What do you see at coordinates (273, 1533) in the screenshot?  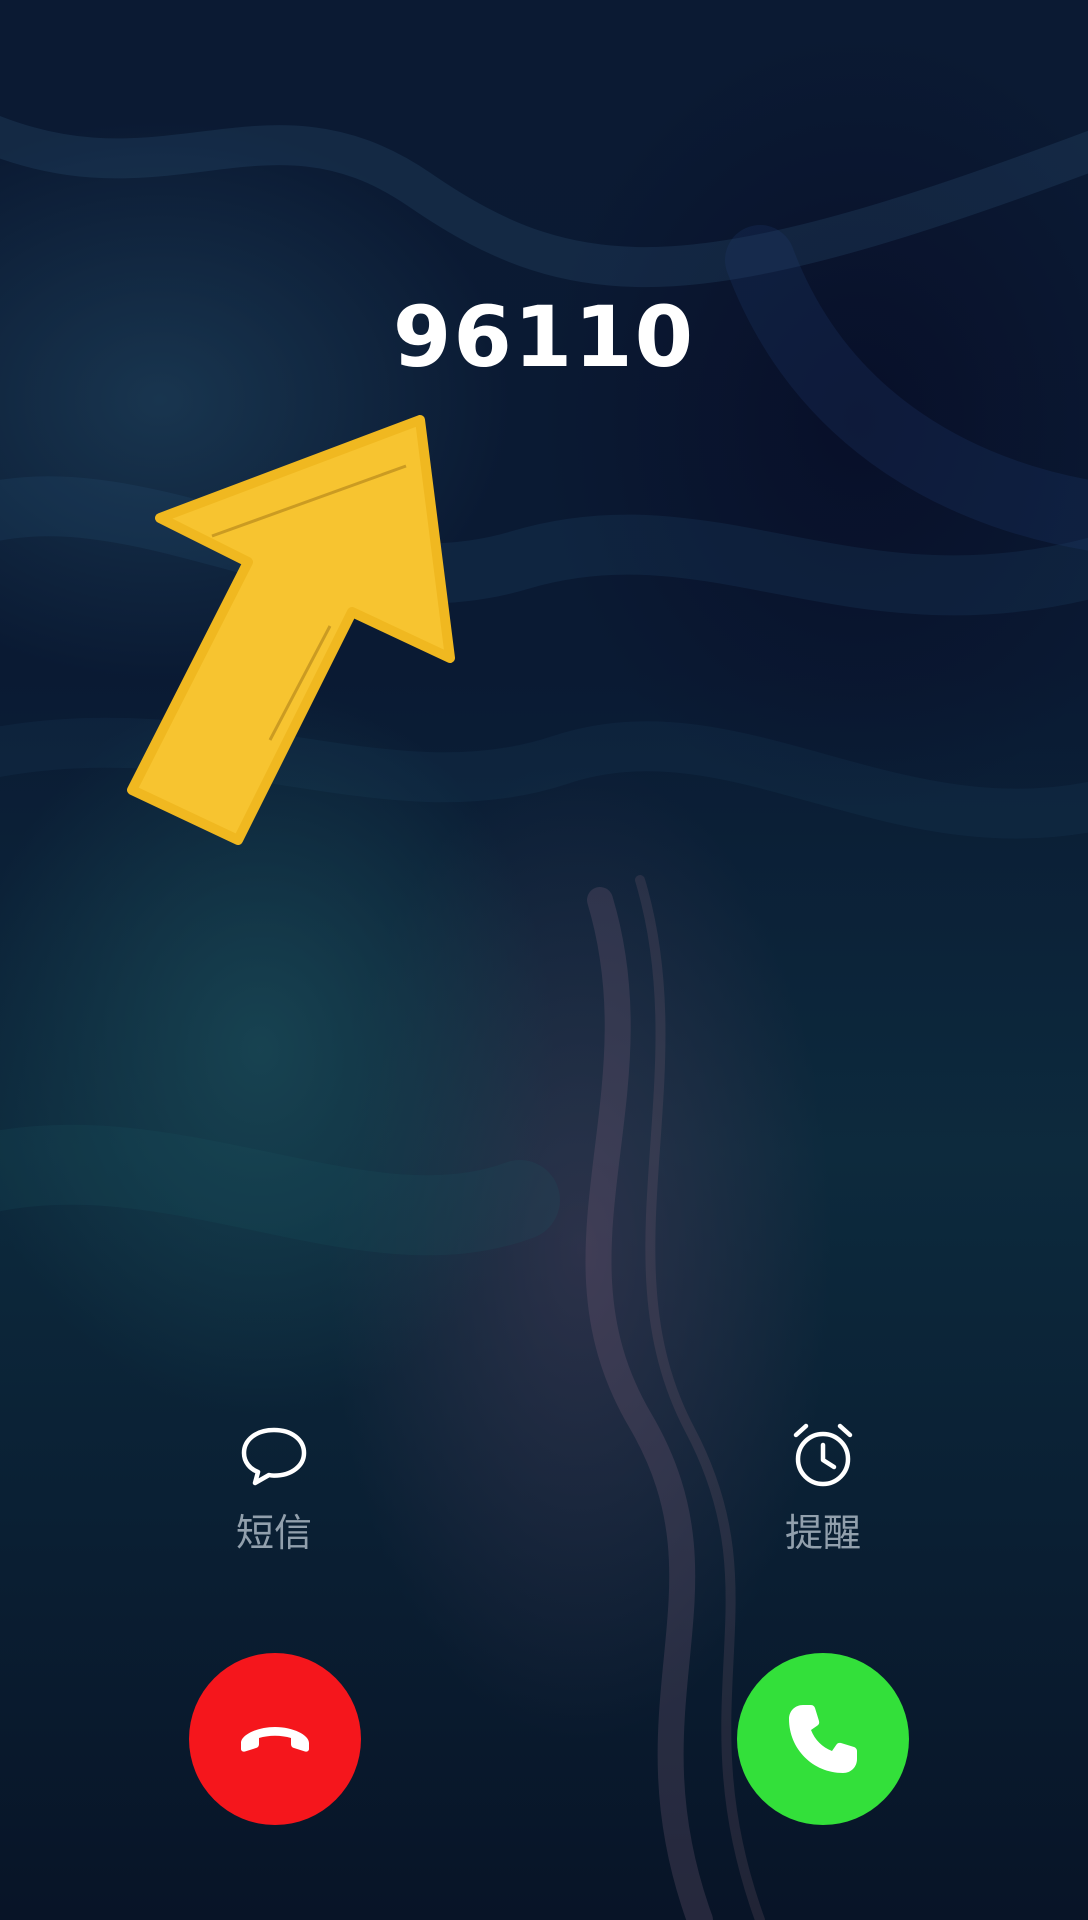 I see `message-label: 短信` at bounding box center [273, 1533].